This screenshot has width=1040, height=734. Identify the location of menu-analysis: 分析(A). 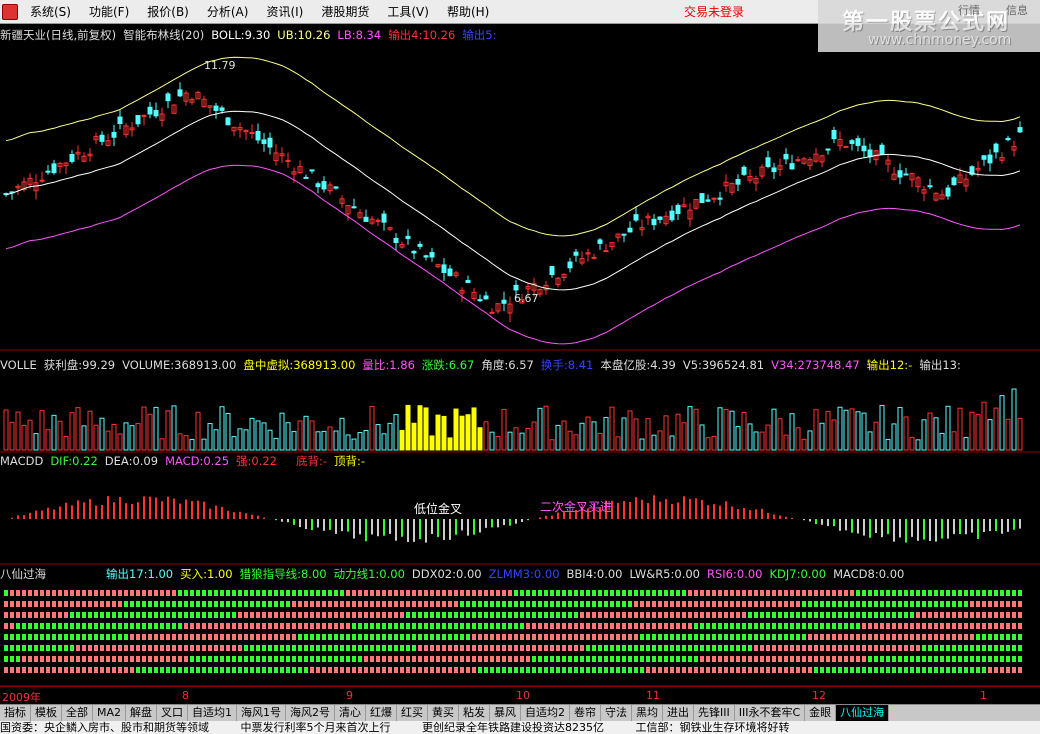
(228, 12).